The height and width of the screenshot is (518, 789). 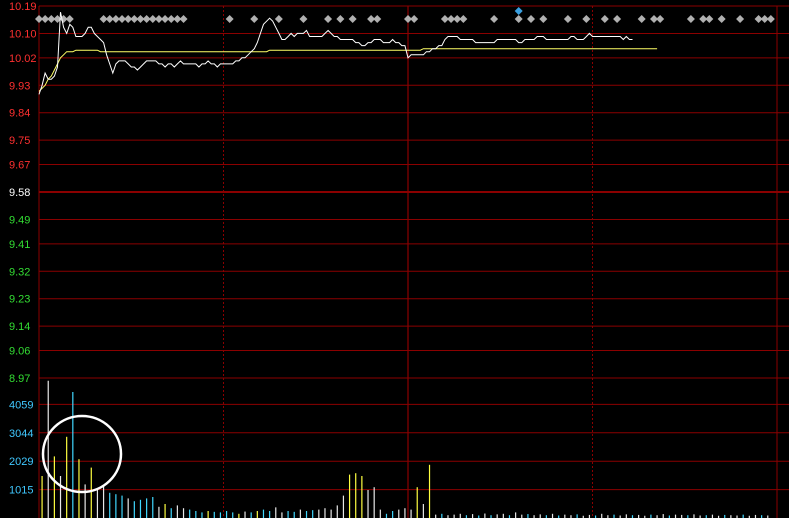 I want to click on price-lines, so click(x=348, y=53).